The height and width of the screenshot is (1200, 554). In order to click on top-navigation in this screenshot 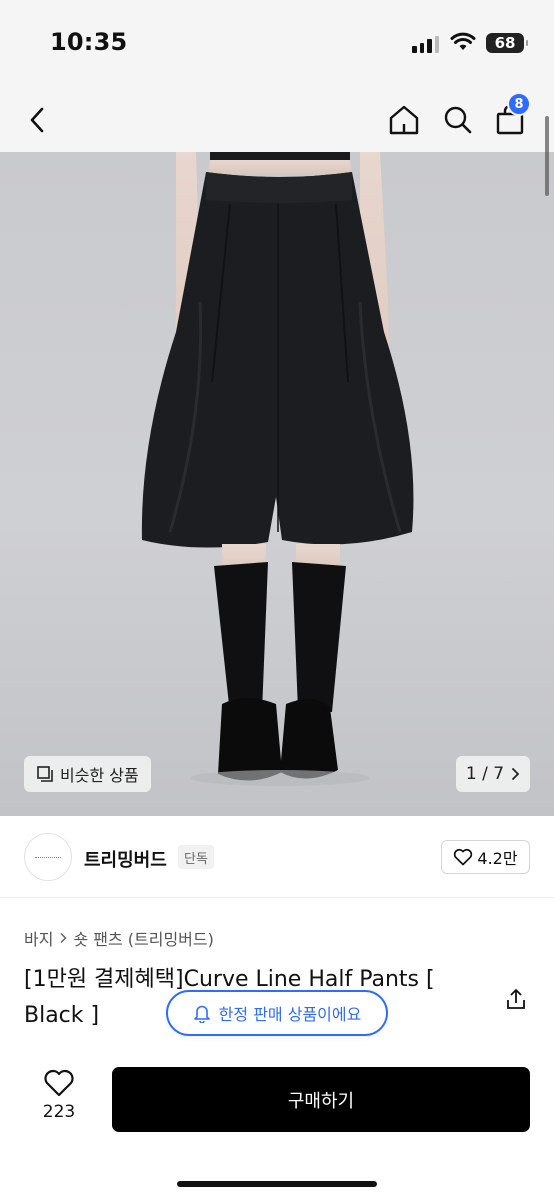, I will do `click(277, 120)`.